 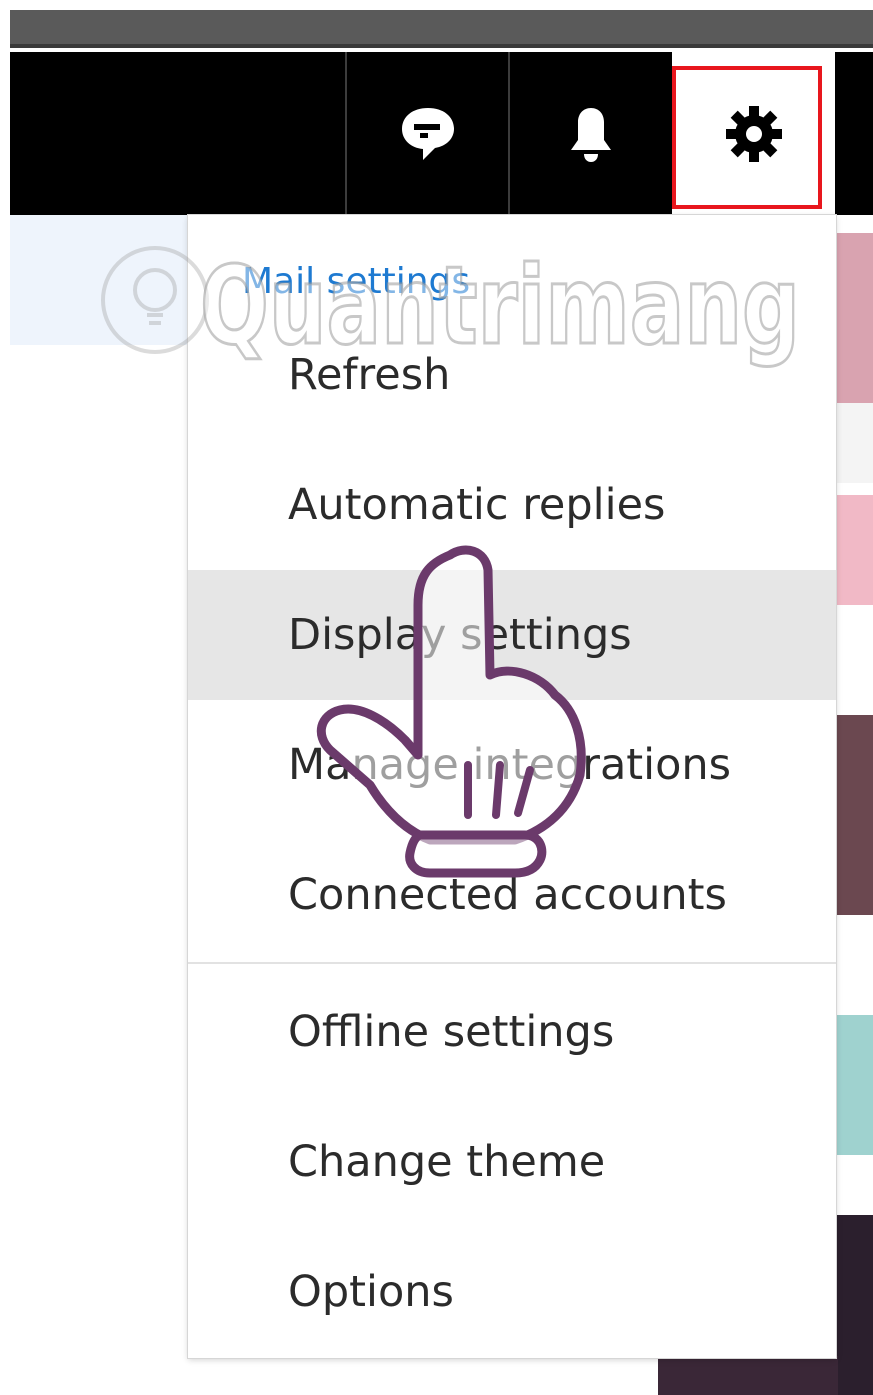 I want to click on menu-item-manage-integrations: Manage integrations, so click(x=512, y=765).